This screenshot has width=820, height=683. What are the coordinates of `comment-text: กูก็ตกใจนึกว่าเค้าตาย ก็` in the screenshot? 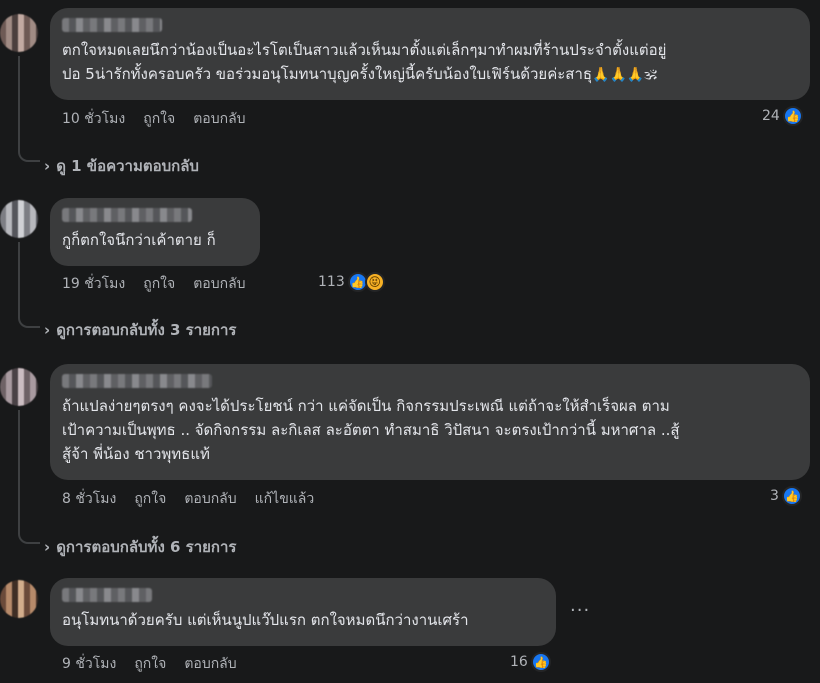 It's located at (139, 240).